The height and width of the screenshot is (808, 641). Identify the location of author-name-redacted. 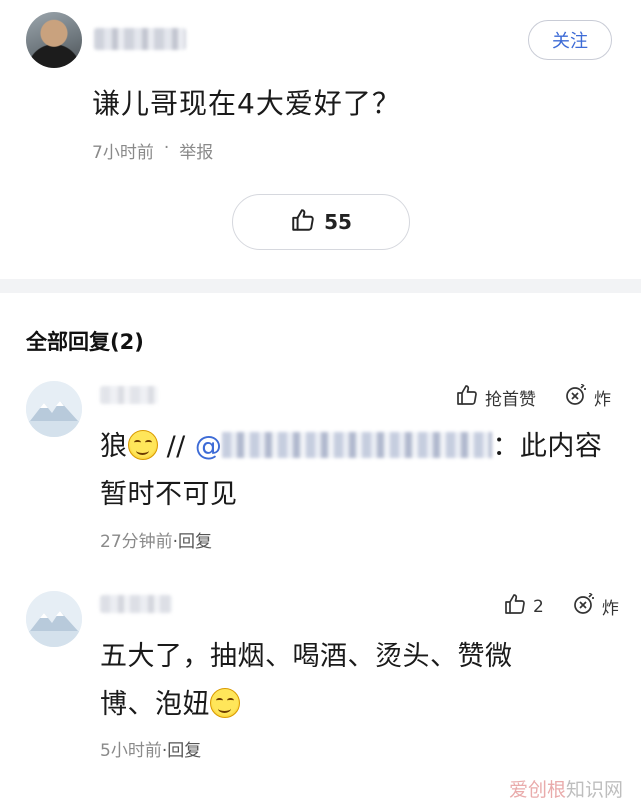
(140, 39).